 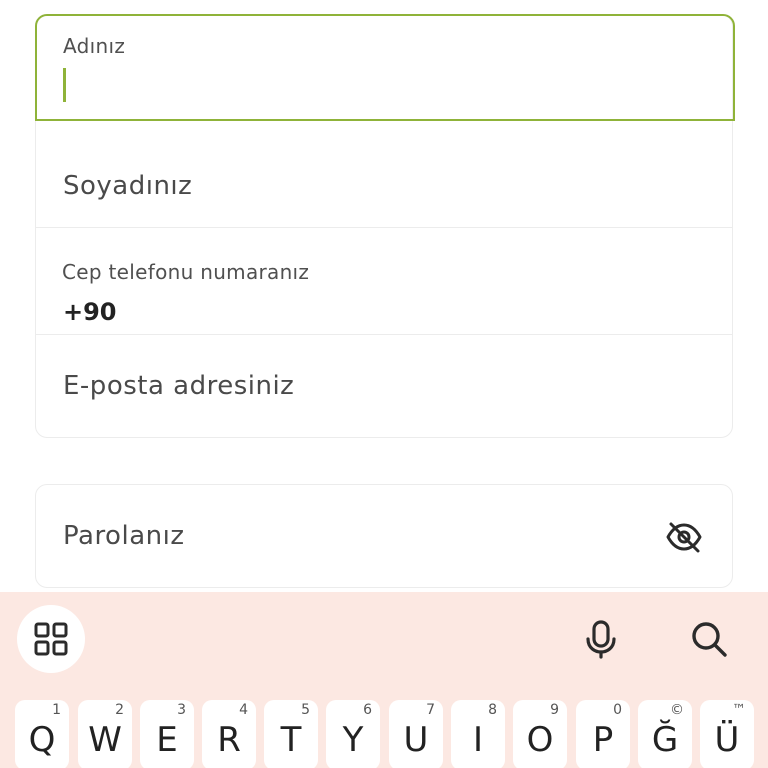 What do you see at coordinates (554, 710) in the screenshot?
I see `key-hint: 9` at bounding box center [554, 710].